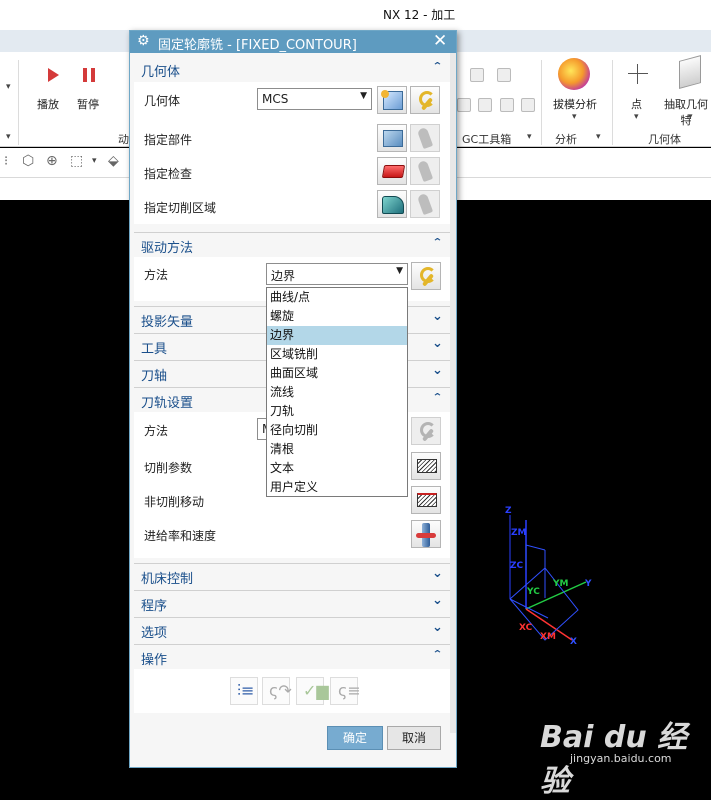 Image resolution: width=711 pixels, height=800 pixels. I want to click on section-title: 机床控制, so click(167, 579).